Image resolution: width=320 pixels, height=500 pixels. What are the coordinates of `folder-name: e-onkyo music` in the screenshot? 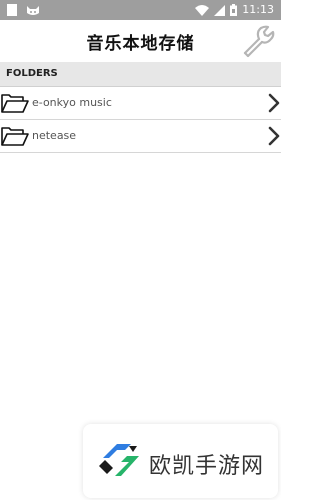 It's located at (72, 102).